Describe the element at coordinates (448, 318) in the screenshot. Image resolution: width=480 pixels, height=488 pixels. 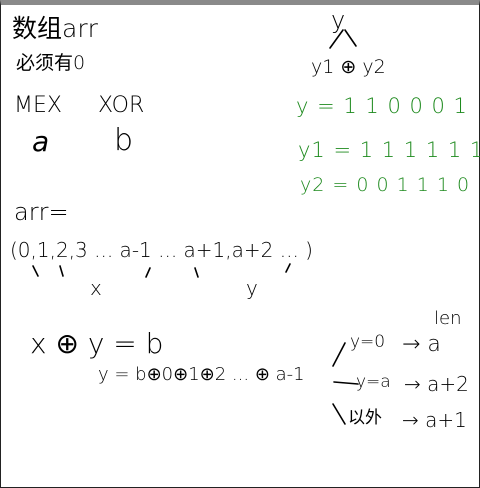
I see `len-label: len` at that location.